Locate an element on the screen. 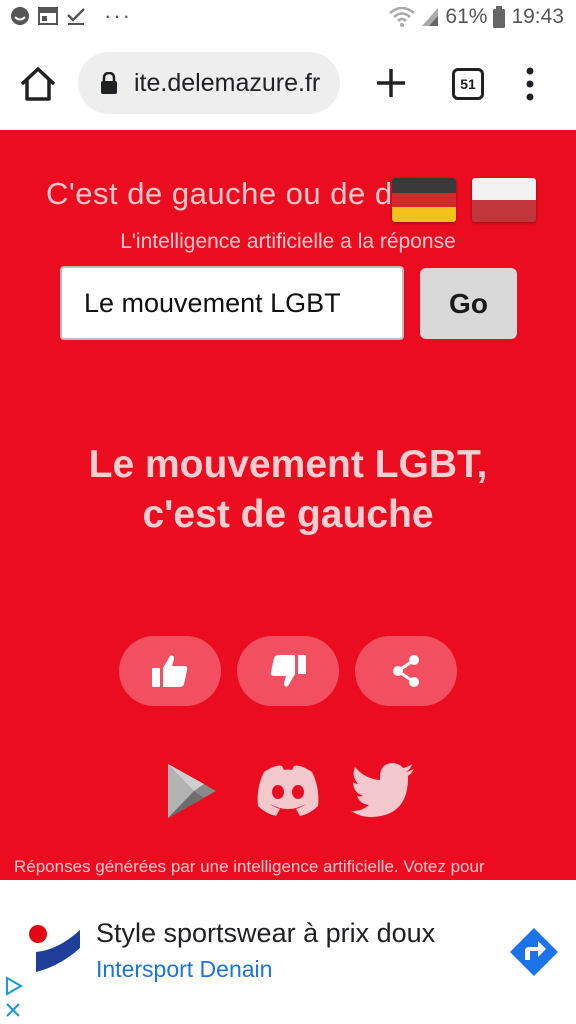 This screenshot has width=576, height=1024. answer-line-1: Le mouvement LGBT, is located at coordinates (288, 464).